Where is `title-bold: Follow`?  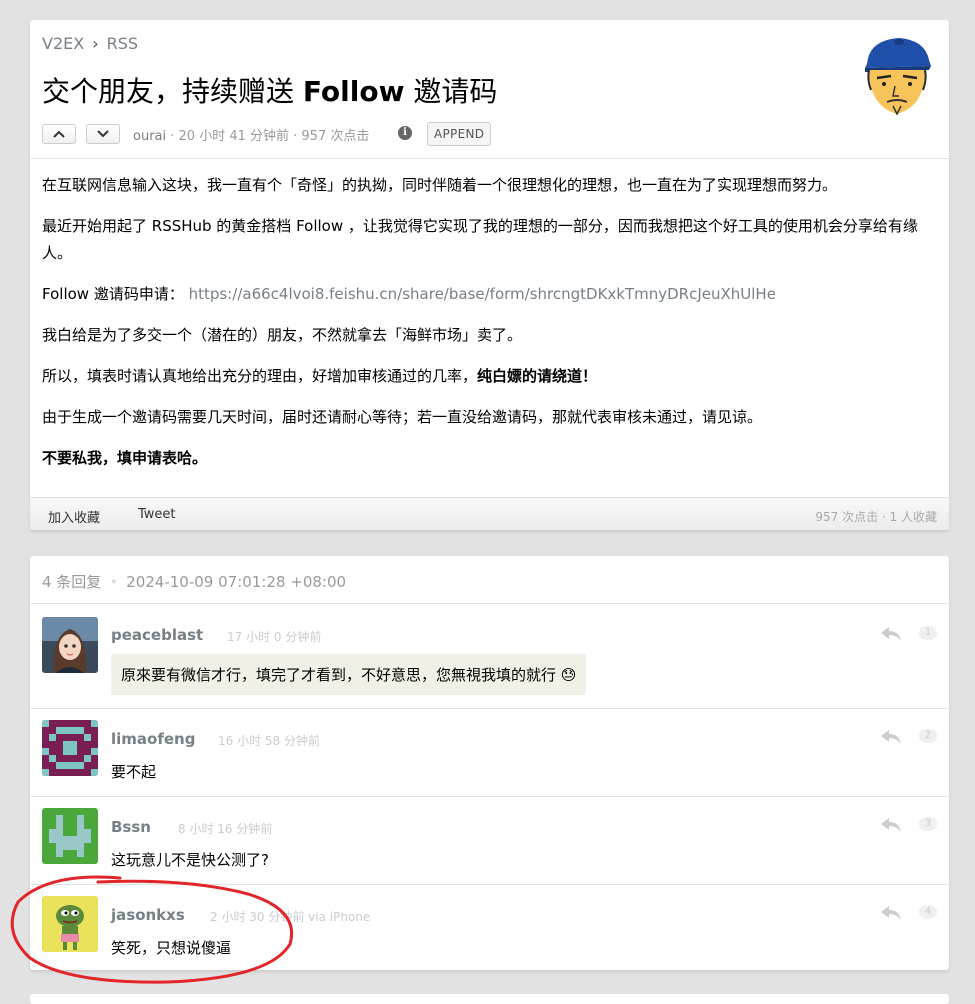 title-bold: Follow is located at coordinates (353, 91).